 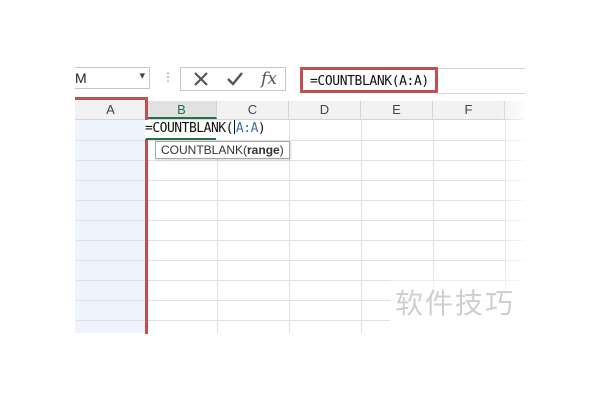 What do you see at coordinates (481, 81) in the screenshot?
I see `formula-input-extension` at bounding box center [481, 81].